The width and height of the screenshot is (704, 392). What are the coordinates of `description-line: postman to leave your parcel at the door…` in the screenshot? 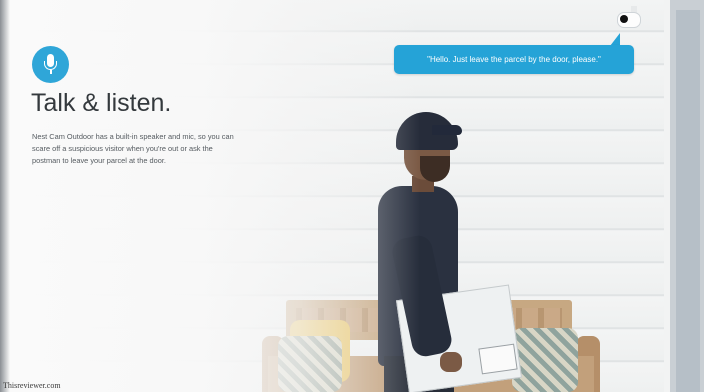 It's located at (99, 160).